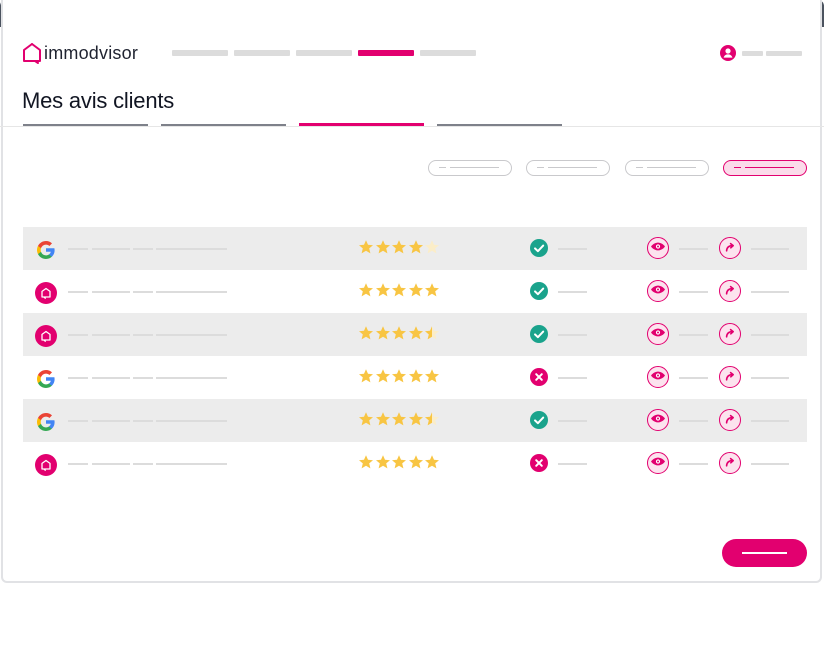 The image size is (824, 659). Describe the element at coordinates (432, 333) in the screenshot. I see `star-half-icon` at that location.